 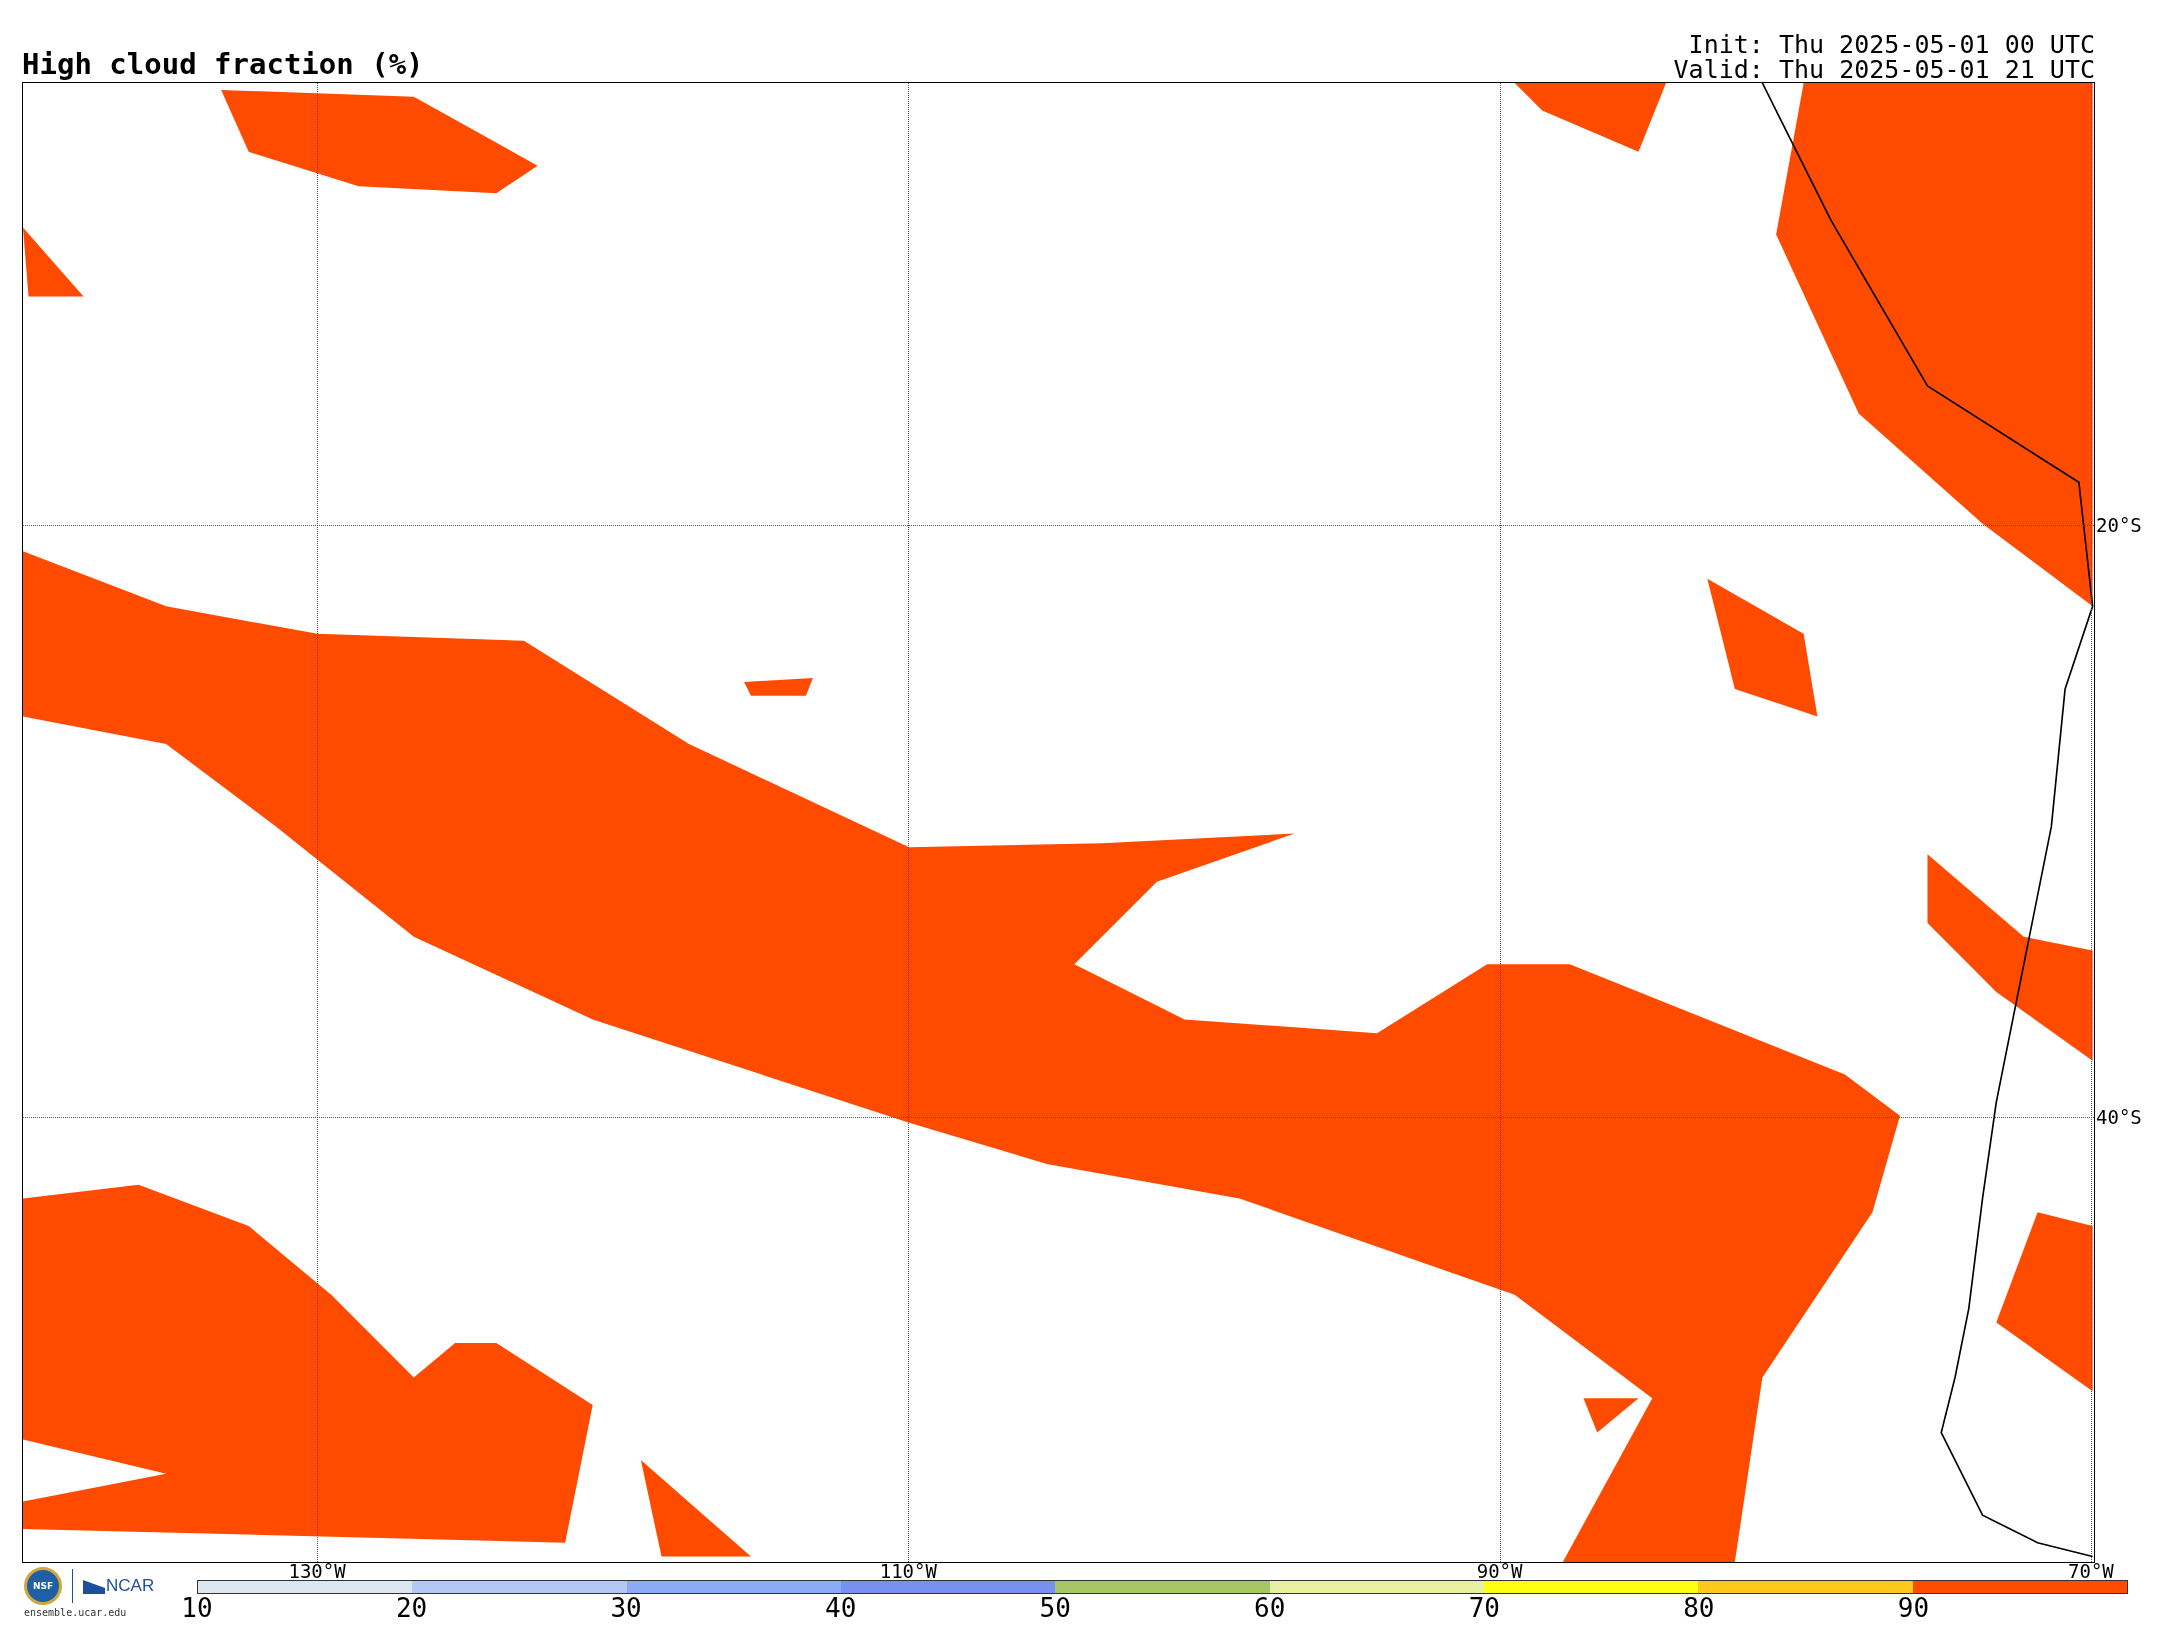 I want to click on colorbar-tick: 90, so click(x=1913, y=1608).